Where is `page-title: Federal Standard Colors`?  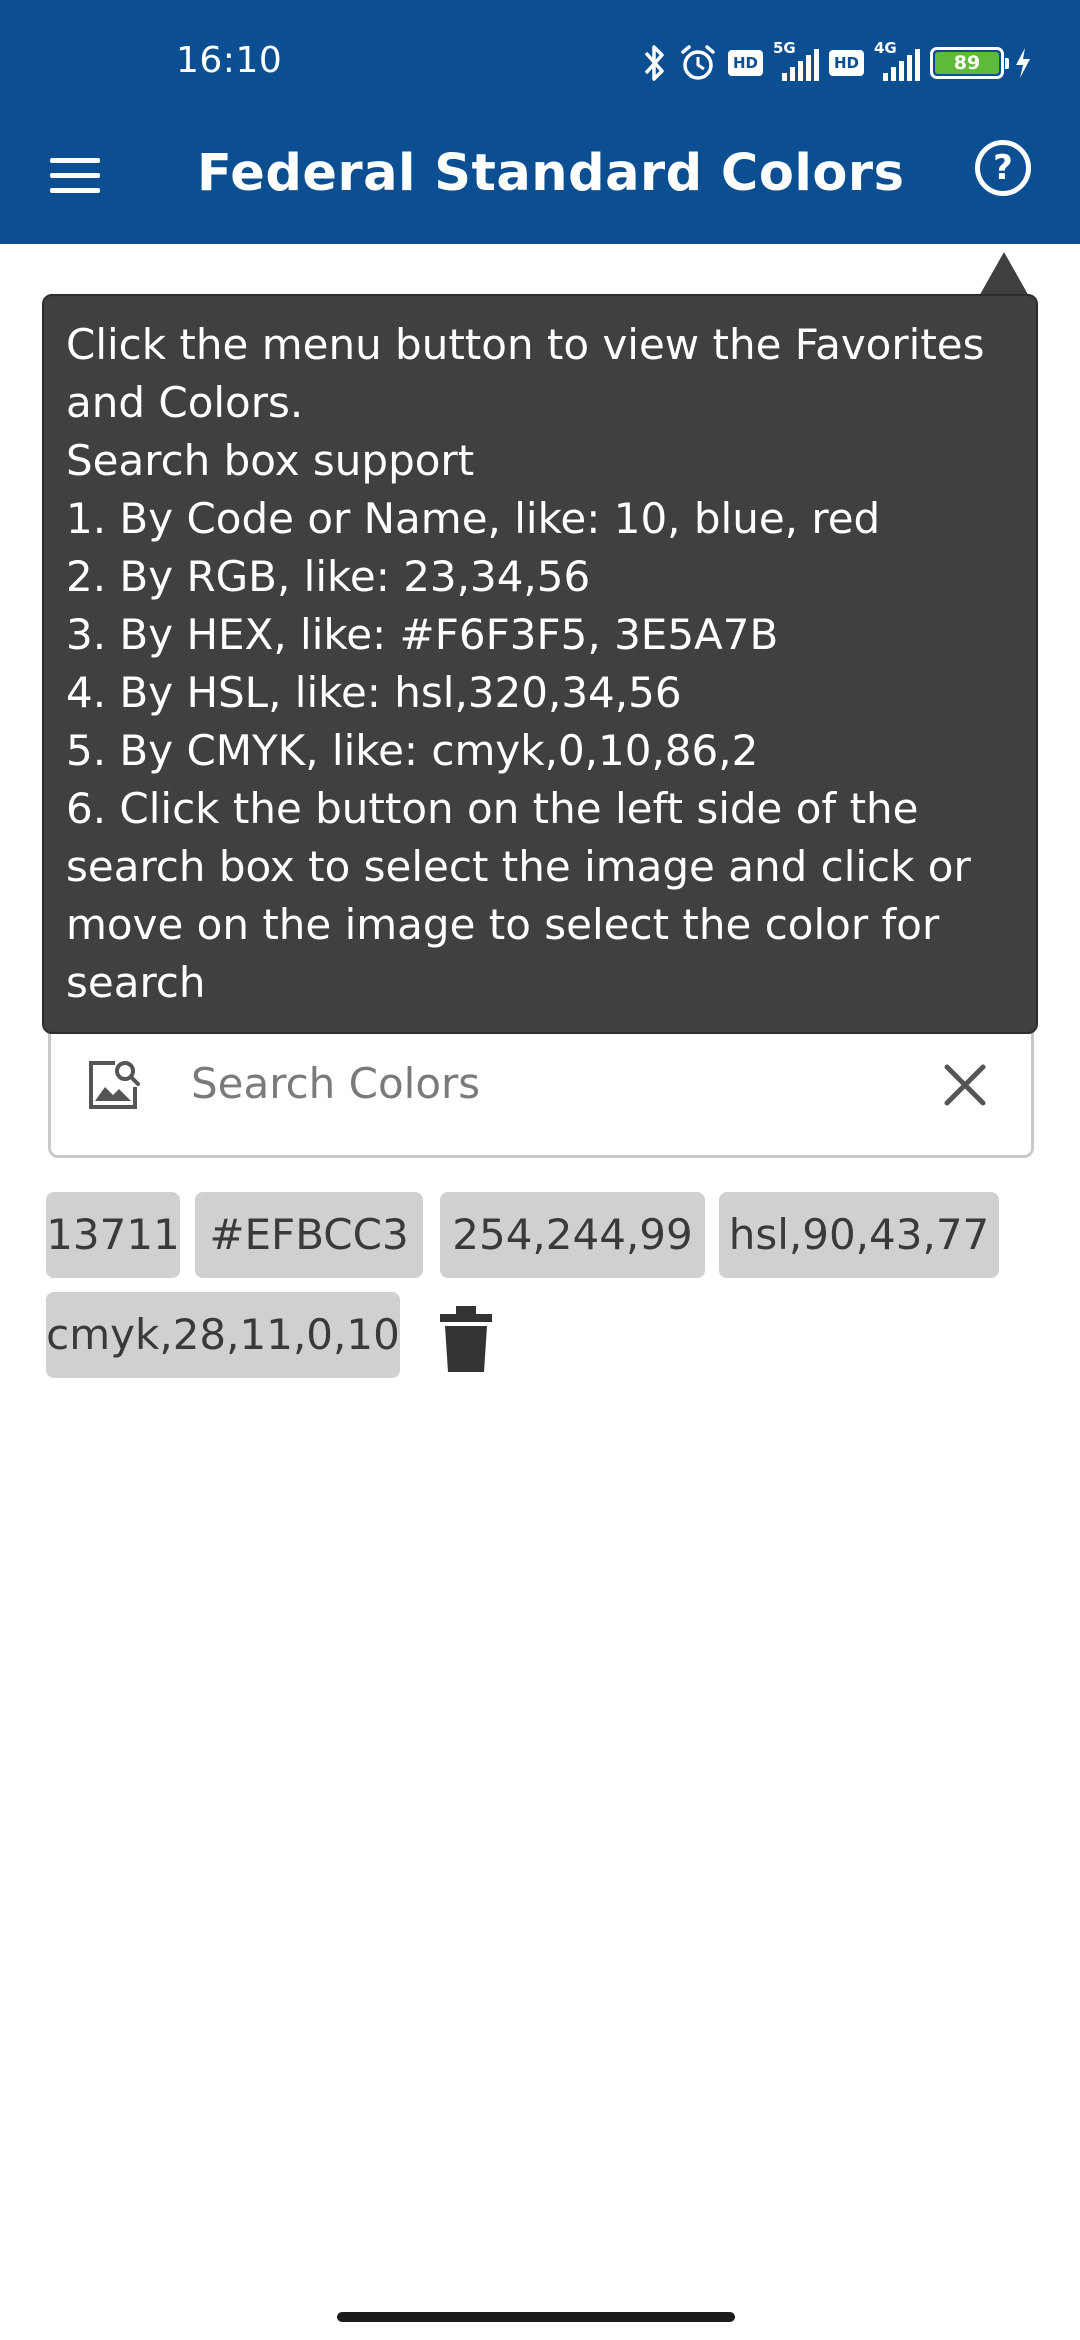 page-title: Federal Standard Colors is located at coordinates (551, 173).